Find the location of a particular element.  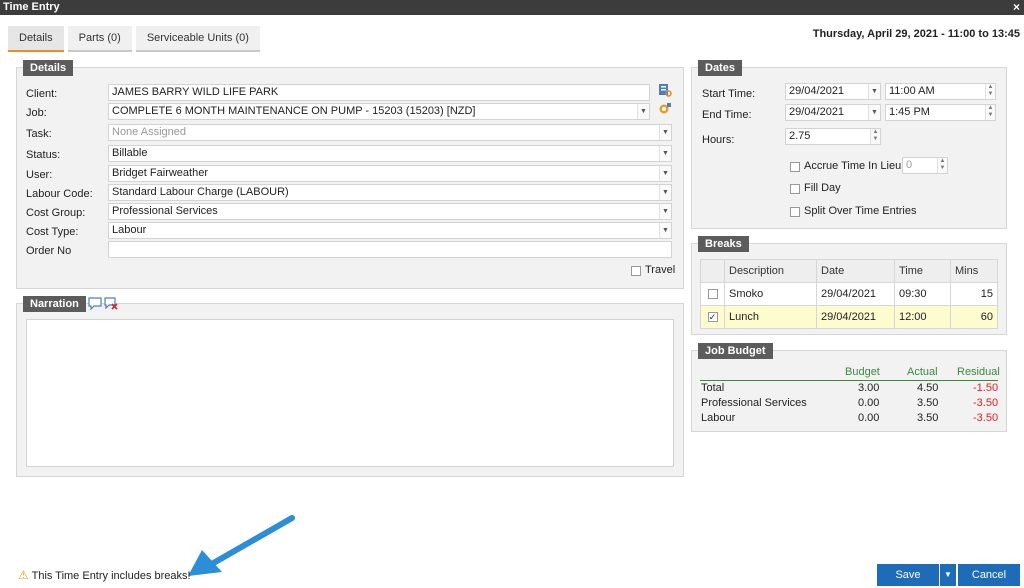

close-icon: × is located at coordinates (1016, 7).